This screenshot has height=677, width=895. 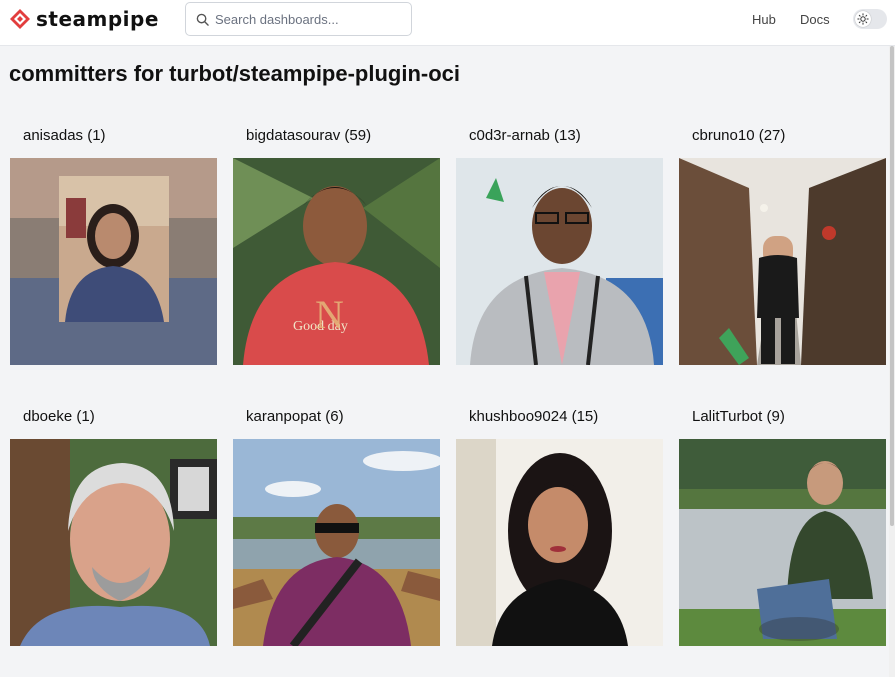 I want to click on committer-avatar: Good day N, so click(x=336, y=261).